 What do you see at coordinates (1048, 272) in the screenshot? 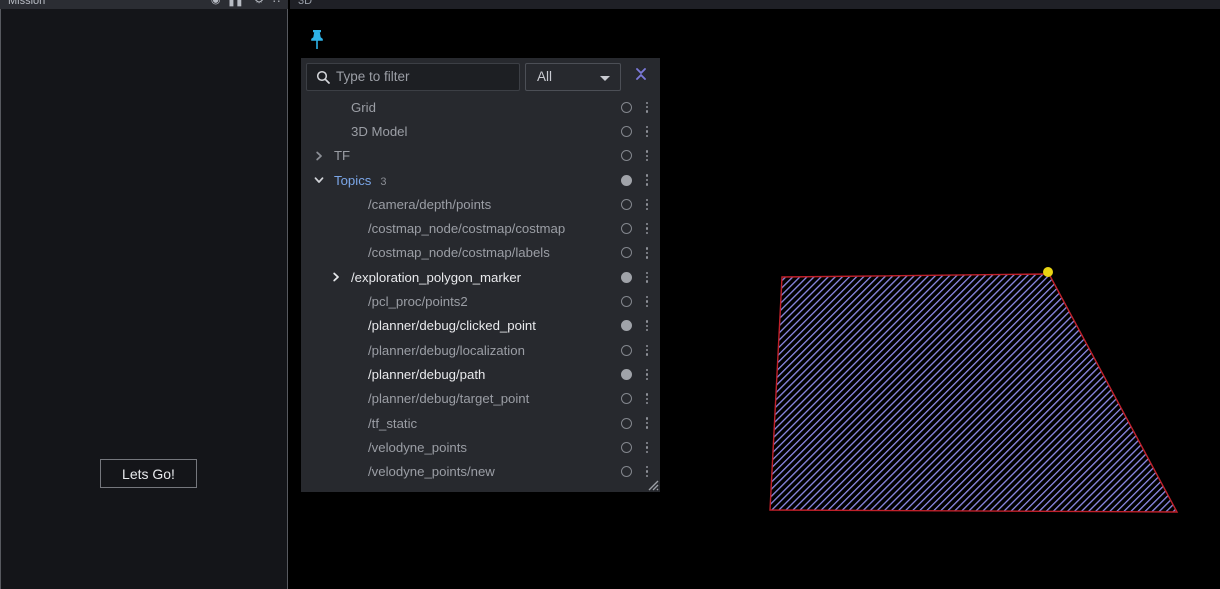
I see `clicked-point-marker-dot` at bounding box center [1048, 272].